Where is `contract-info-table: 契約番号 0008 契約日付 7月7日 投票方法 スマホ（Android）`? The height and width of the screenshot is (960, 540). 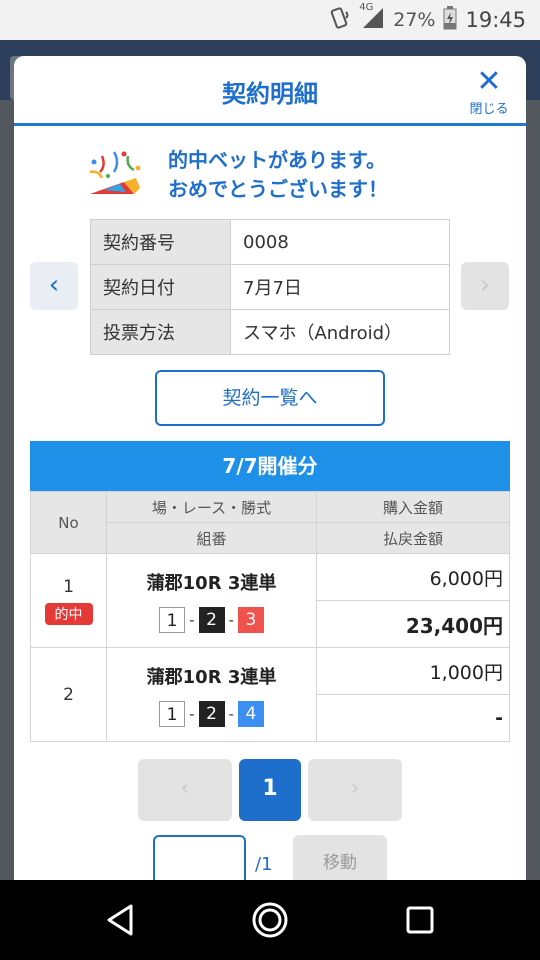
contract-info-table: 契約番号 0008 契約日付 7月7日 投票方法 スマホ（Android） is located at coordinates (270, 287).